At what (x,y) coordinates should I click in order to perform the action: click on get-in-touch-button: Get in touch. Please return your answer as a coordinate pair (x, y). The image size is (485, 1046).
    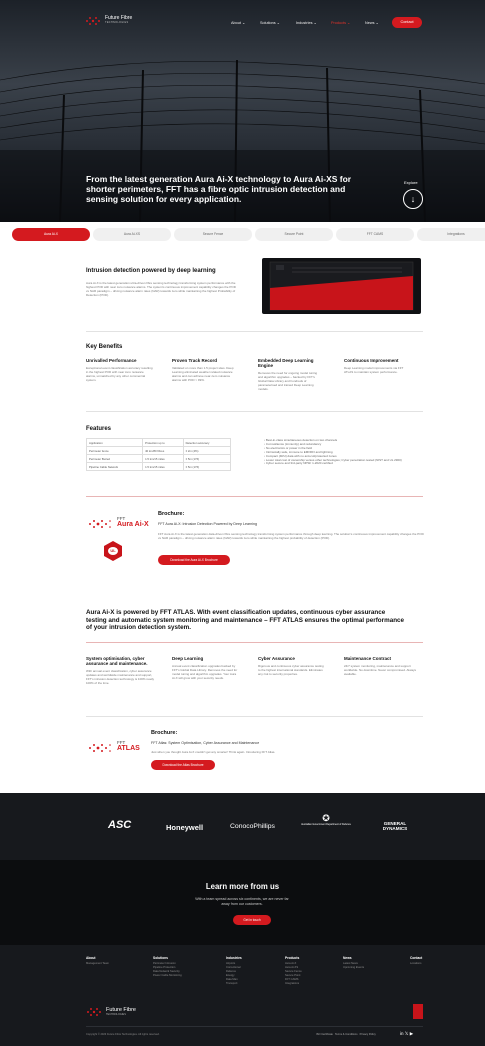
    Looking at the image, I should click on (252, 920).